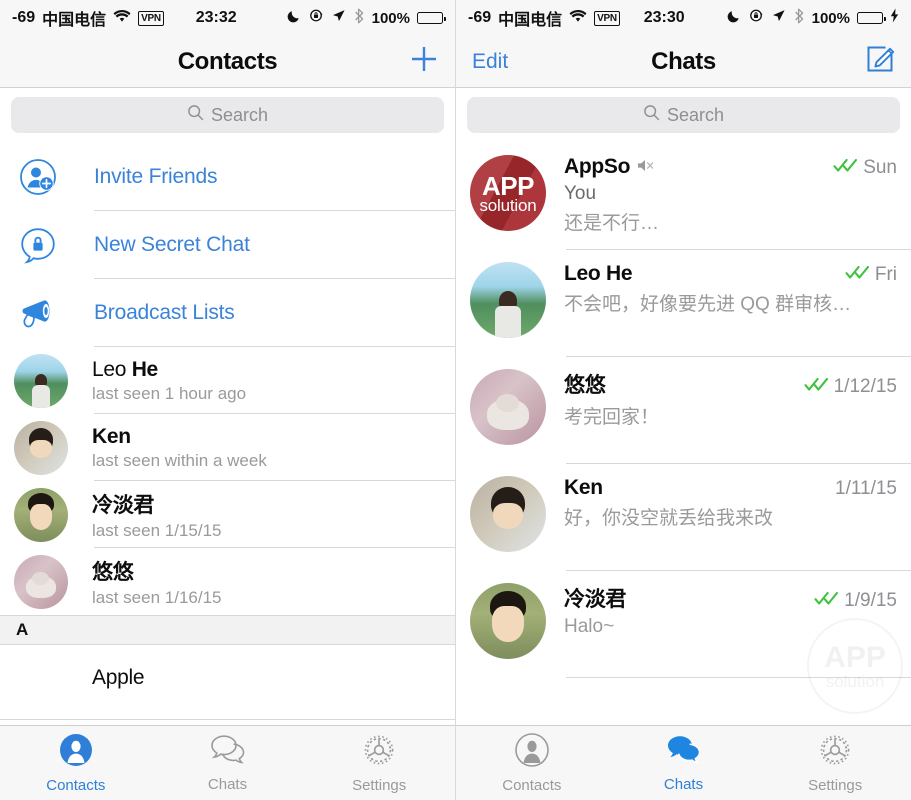 This screenshot has width=911, height=800. What do you see at coordinates (598, 273) in the screenshot?
I see `chat-name: Leo He` at bounding box center [598, 273].